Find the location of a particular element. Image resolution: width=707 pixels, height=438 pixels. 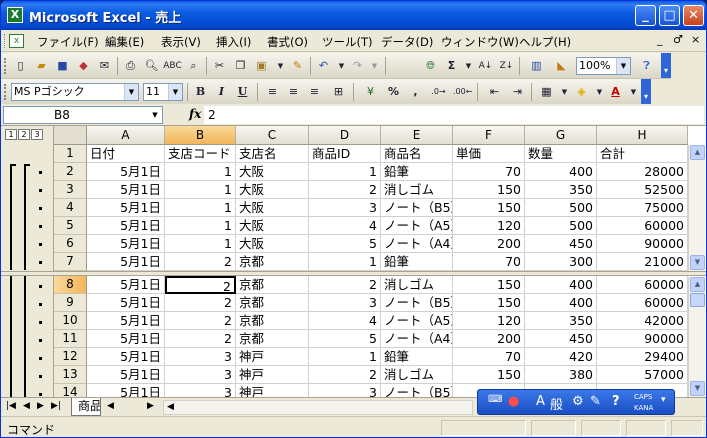

select-all-corner is located at coordinates (70, 135).